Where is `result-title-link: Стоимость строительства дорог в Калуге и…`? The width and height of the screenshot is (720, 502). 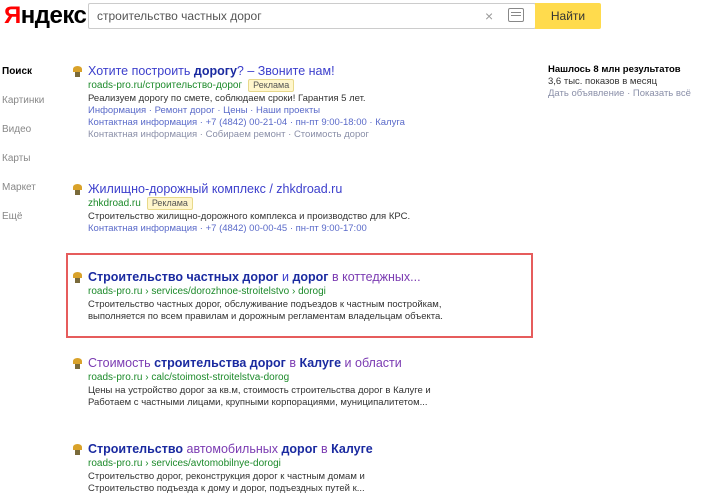 result-title-link: Стоимость строительства дорог в Калуге и… is located at coordinates (307, 363).